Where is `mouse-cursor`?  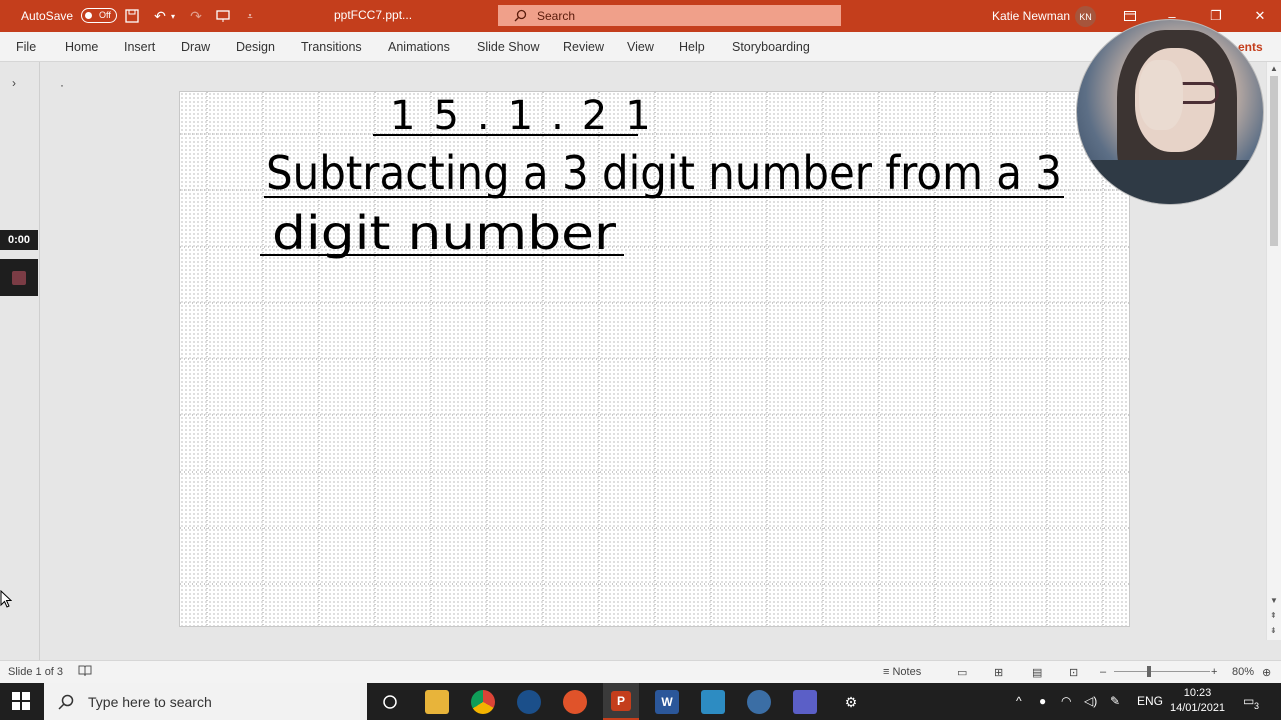
mouse-cursor is located at coordinates (6, 601).